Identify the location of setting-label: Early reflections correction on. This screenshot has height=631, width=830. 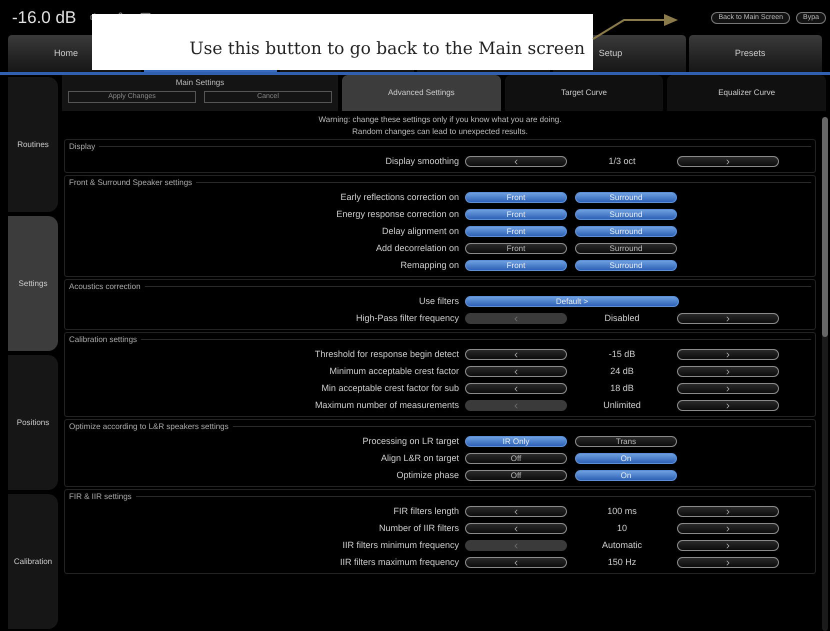
(399, 197).